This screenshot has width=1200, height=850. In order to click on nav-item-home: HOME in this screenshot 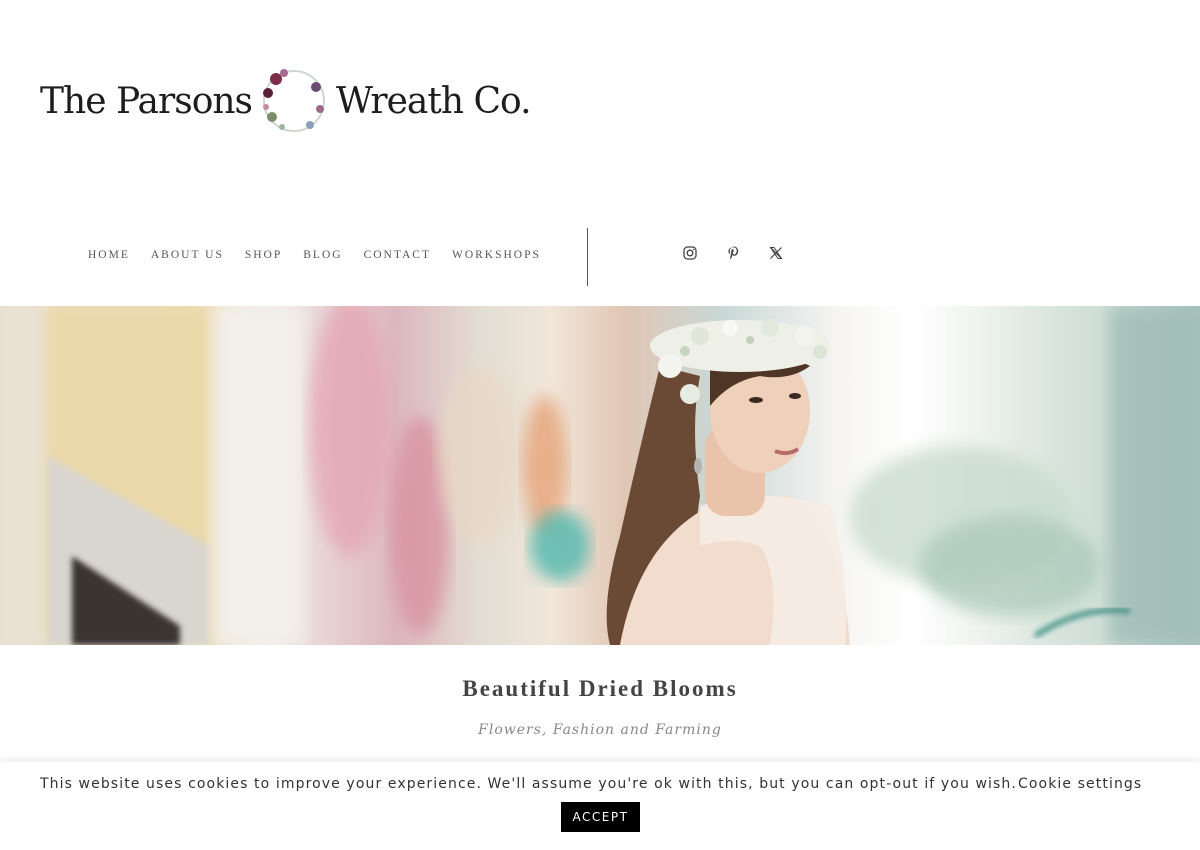, I will do `click(109, 255)`.